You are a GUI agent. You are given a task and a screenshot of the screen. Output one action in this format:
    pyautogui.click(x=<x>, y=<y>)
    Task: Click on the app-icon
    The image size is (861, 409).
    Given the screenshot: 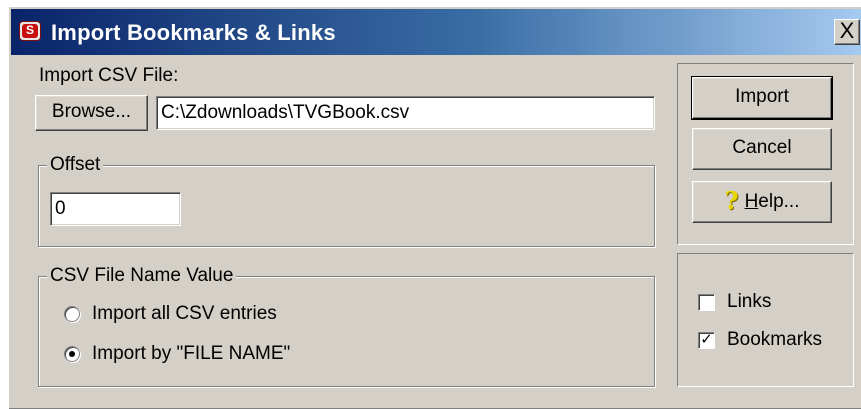 What is the action you would take?
    pyautogui.click(x=30, y=31)
    